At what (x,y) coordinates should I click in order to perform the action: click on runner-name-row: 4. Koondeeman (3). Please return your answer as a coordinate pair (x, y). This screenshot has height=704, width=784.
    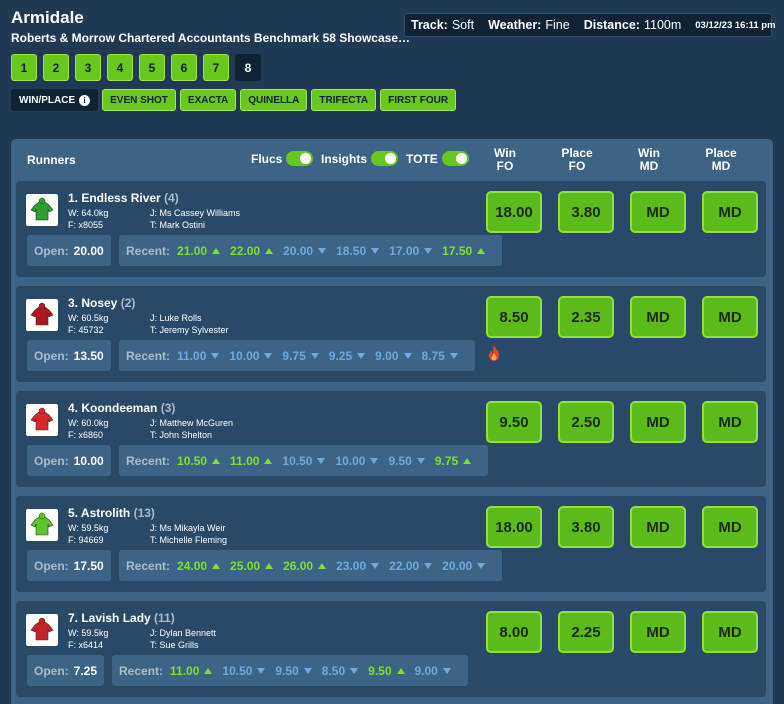
    Looking at the image, I should click on (121, 408).